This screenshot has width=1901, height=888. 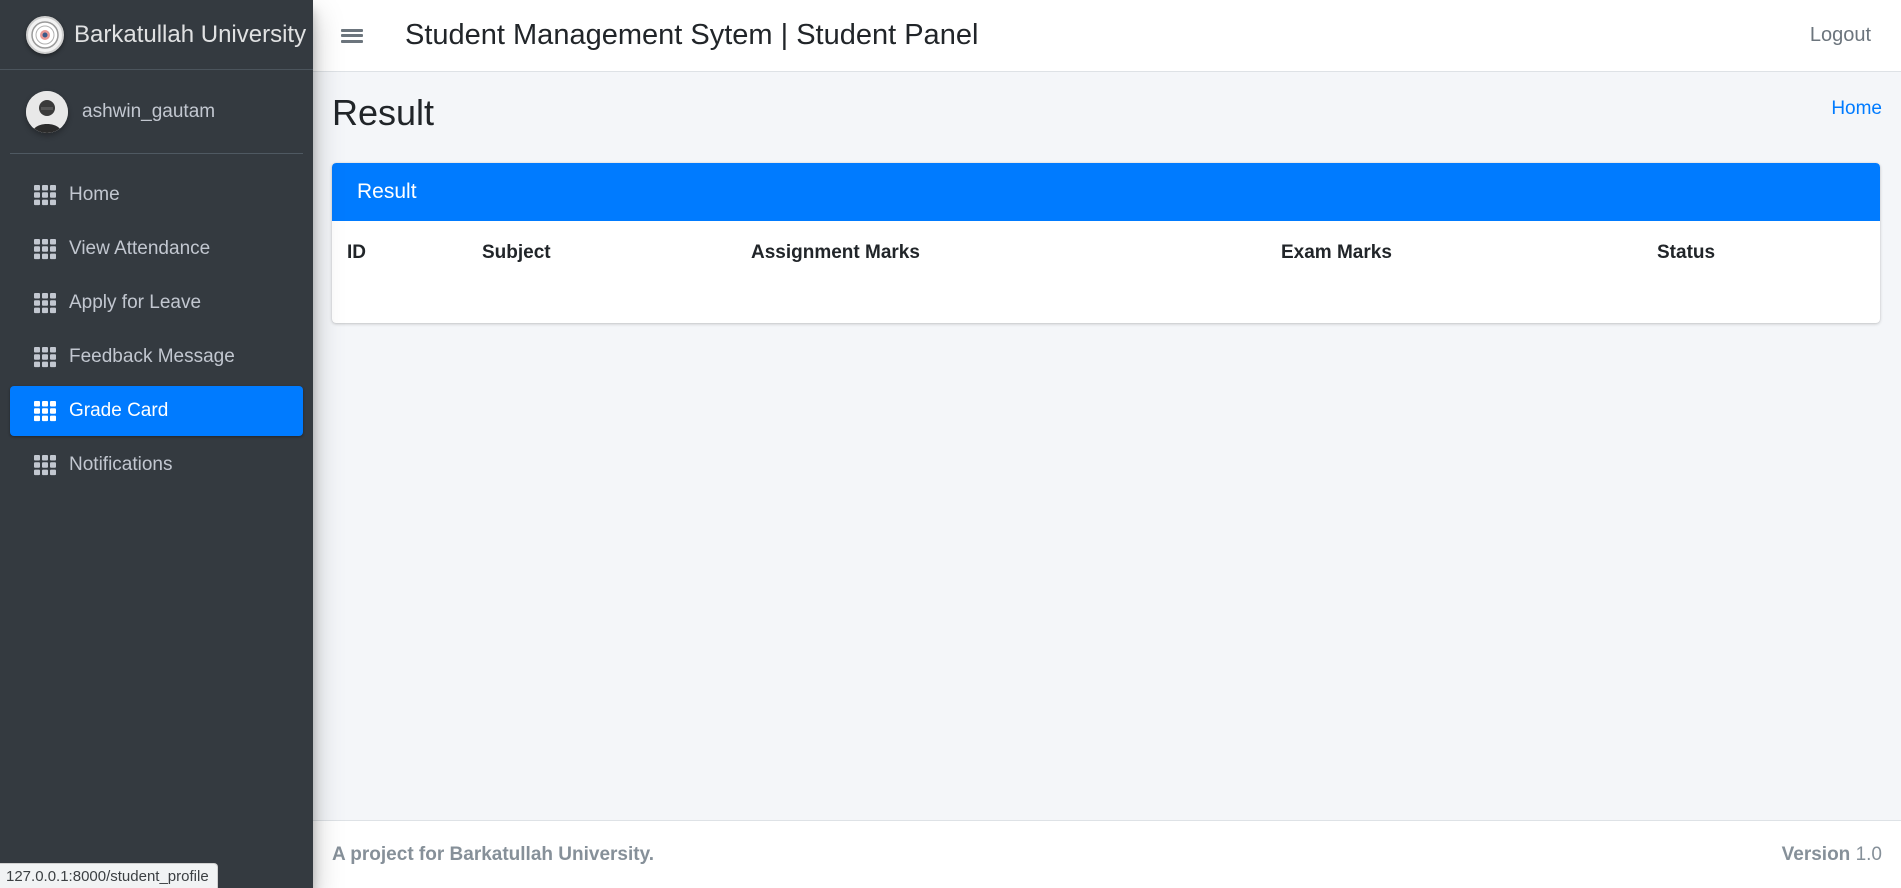 I want to click on version-label: Version, so click(x=1816, y=854).